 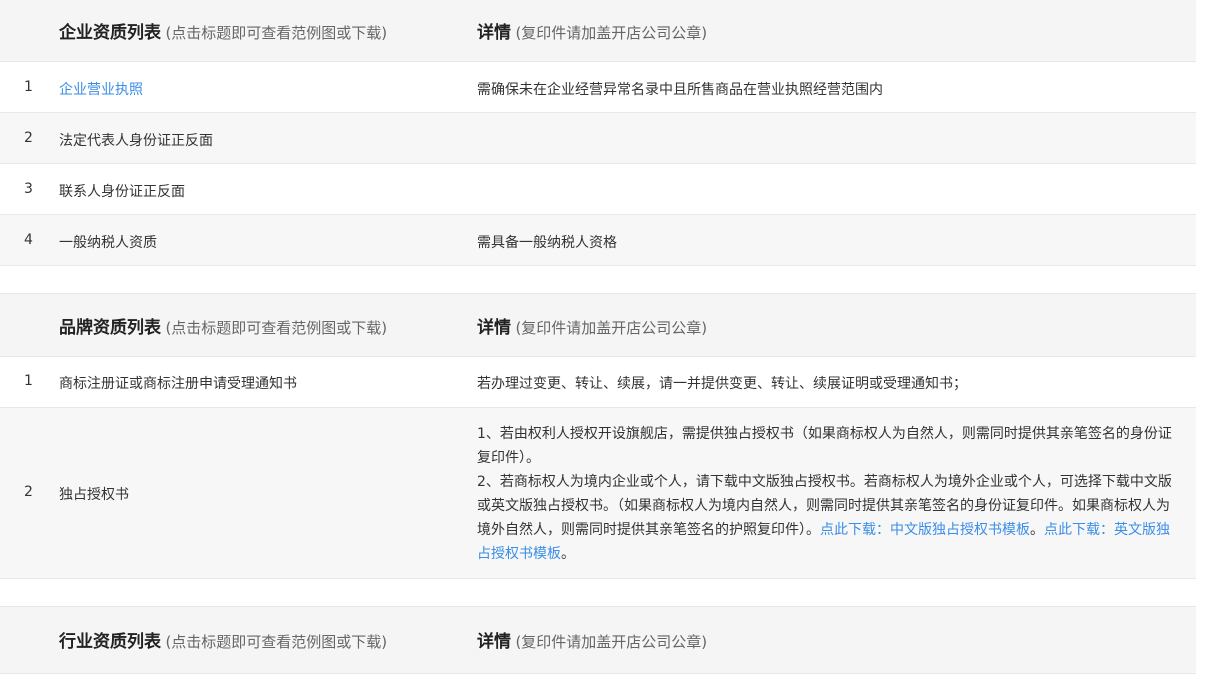 I want to click on row-detail: 若办理过变更、转让、续展，请一并提供变更、转让、续展证明或受理通知书；, so click(x=722, y=384).